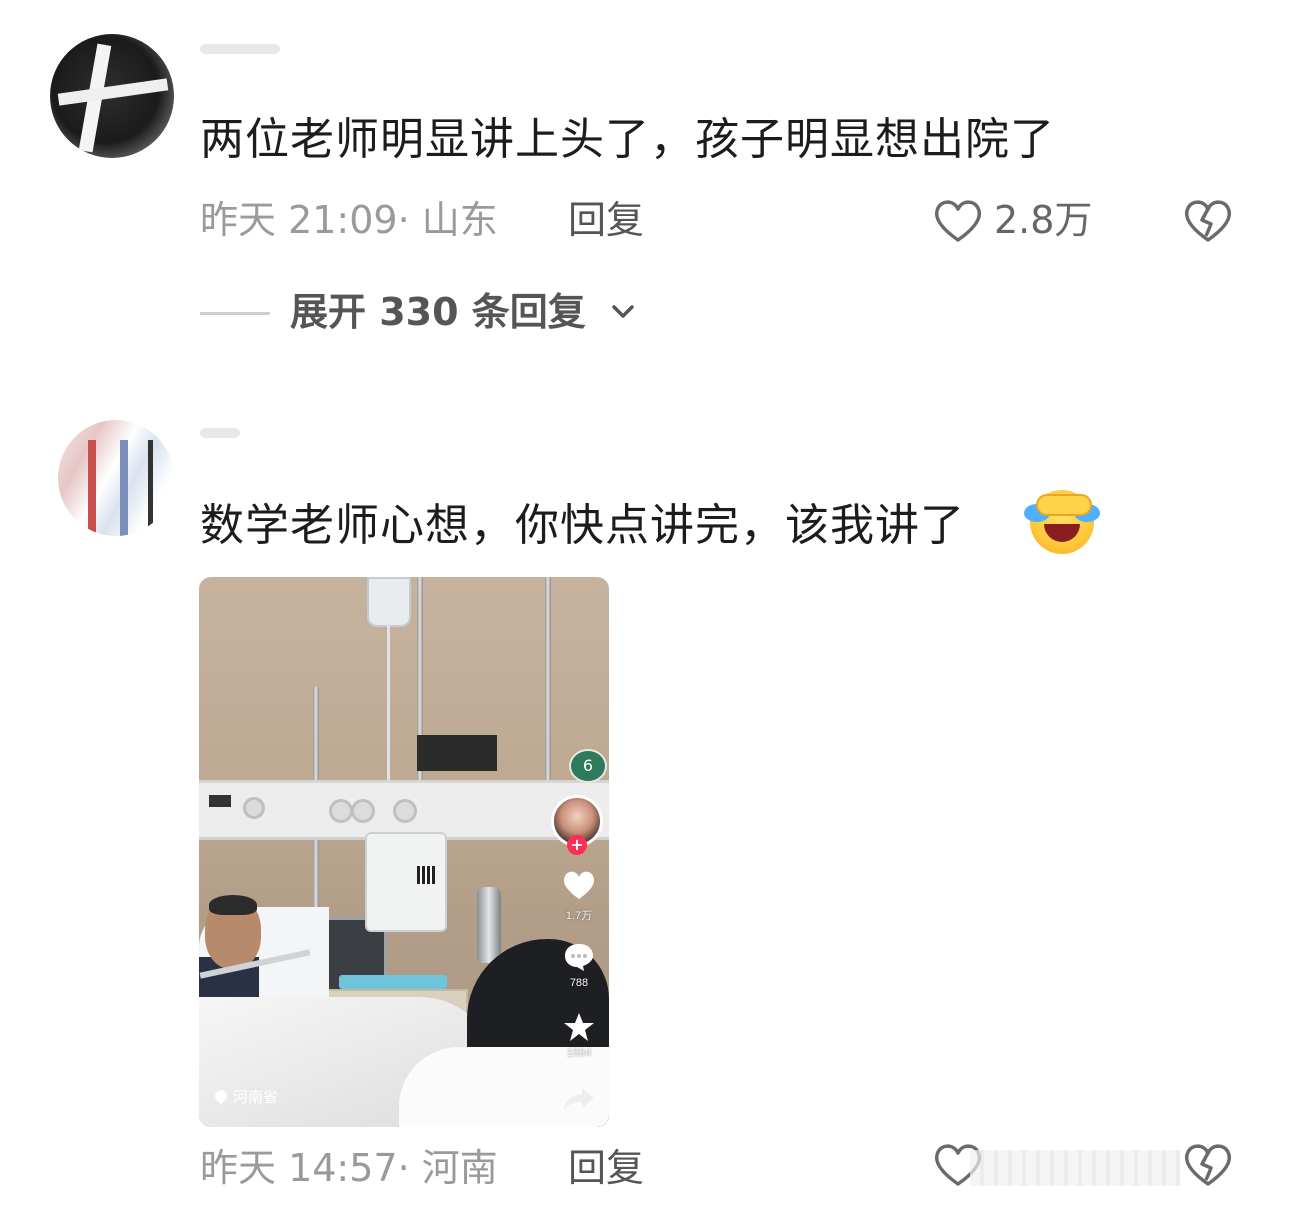 This screenshot has width=1290, height=1209. What do you see at coordinates (457, 753) in the screenshot?
I see `equipment-sign` at bounding box center [457, 753].